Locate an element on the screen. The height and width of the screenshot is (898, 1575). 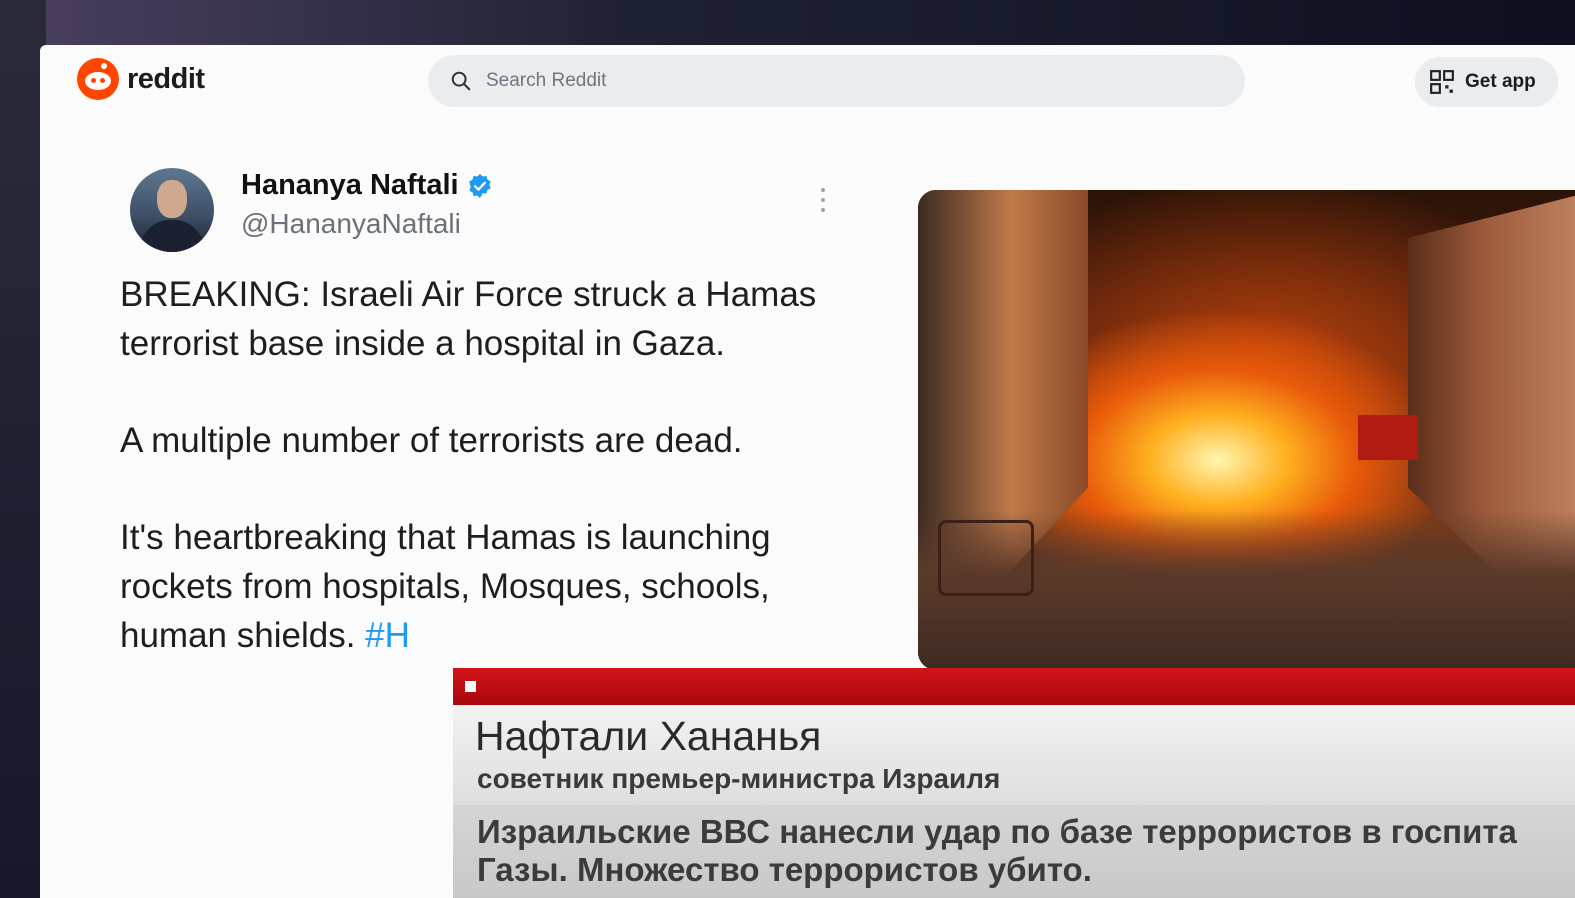
reddit-logo-text: reddit is located at coordinates (166, 78).